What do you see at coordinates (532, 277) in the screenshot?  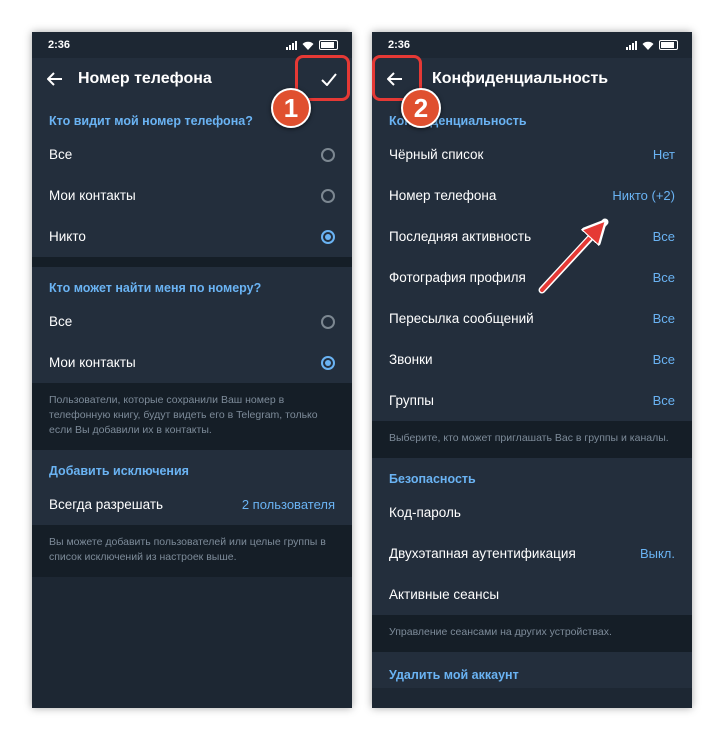 I see `privacy-row-profile-photo: Фотография профиля Все` at bounding box center [532, 277].